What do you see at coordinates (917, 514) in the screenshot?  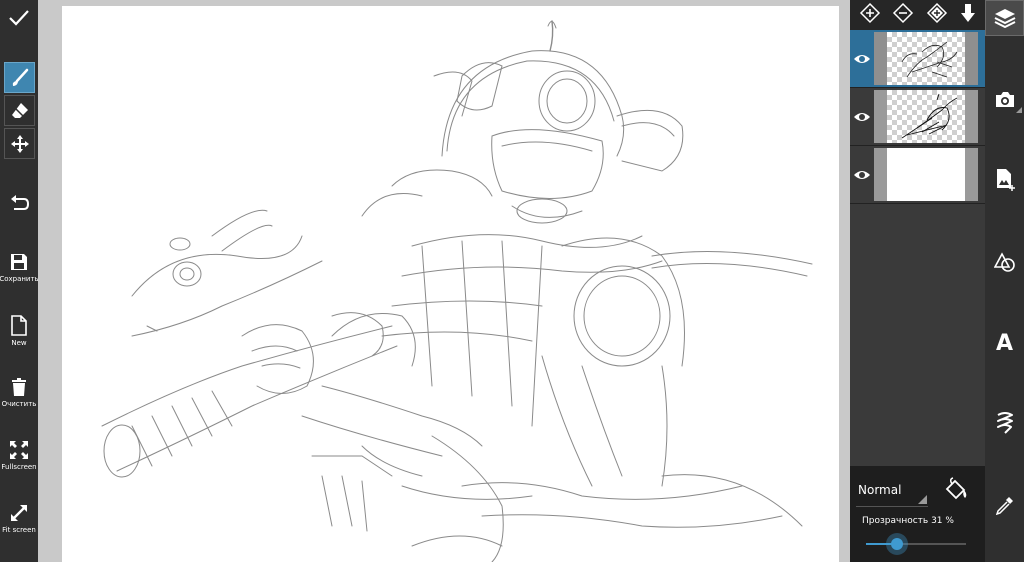 I see `layer-properties: Normal Прозрачность 31 %` at bounding box center [917, 514].